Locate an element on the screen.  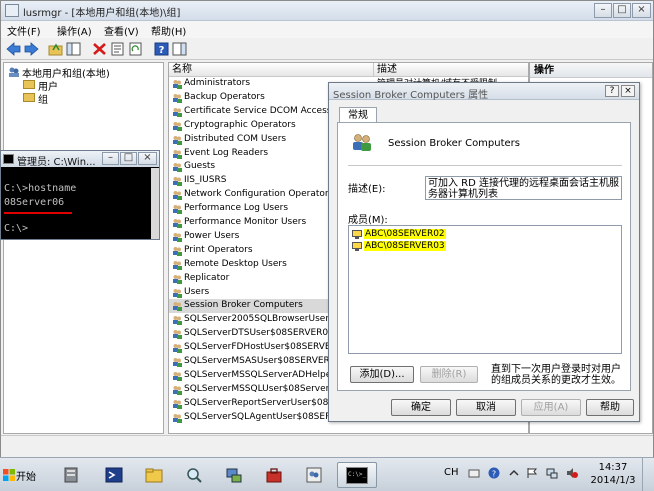
refresh-icon is located at coordinates (135, 49).